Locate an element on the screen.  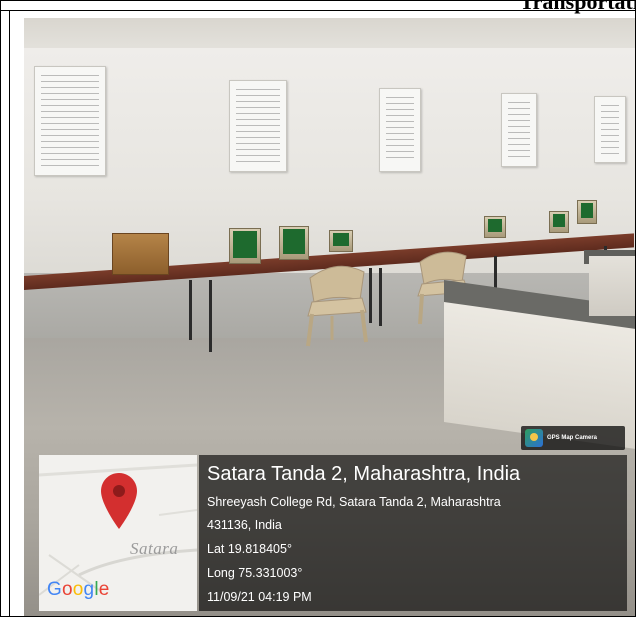
document-heading: Transportati is located at coordinates (577, 7).